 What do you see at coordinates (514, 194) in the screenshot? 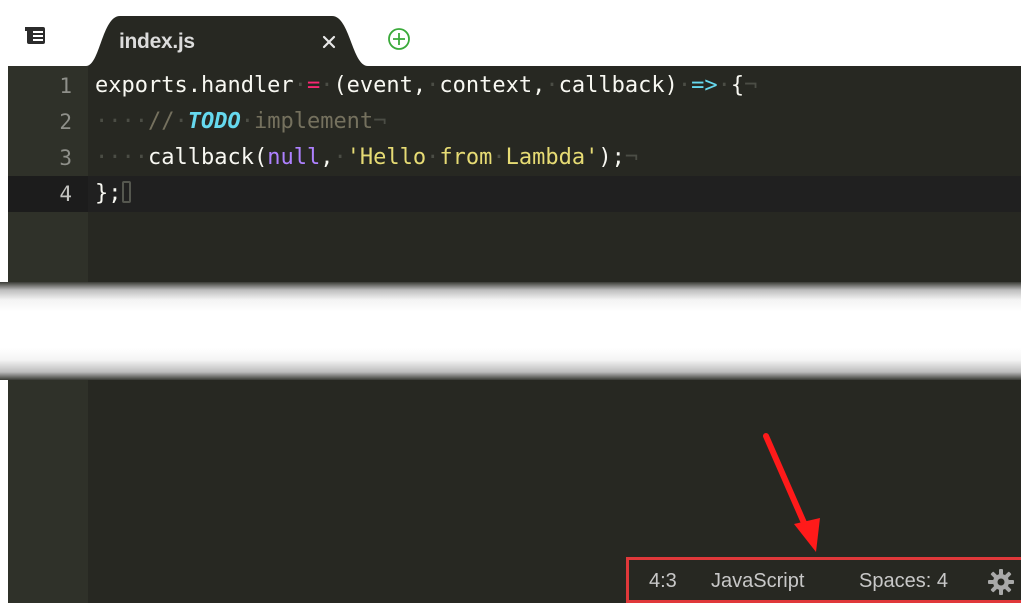
I see `code-line-current: 4 };¶` at bounding box center [514, 194].